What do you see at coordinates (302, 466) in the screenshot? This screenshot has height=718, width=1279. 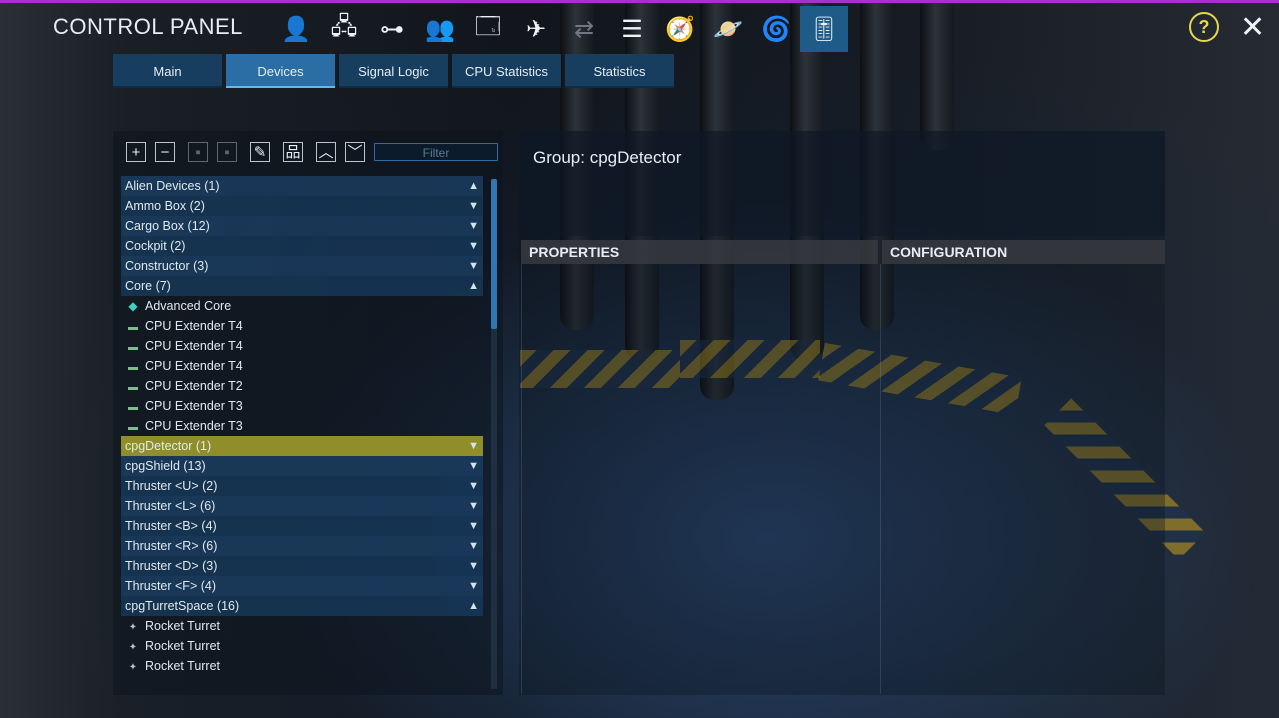 I see `device-group-row: cpgShield (13) ▼` at bounding box center [302, 466].